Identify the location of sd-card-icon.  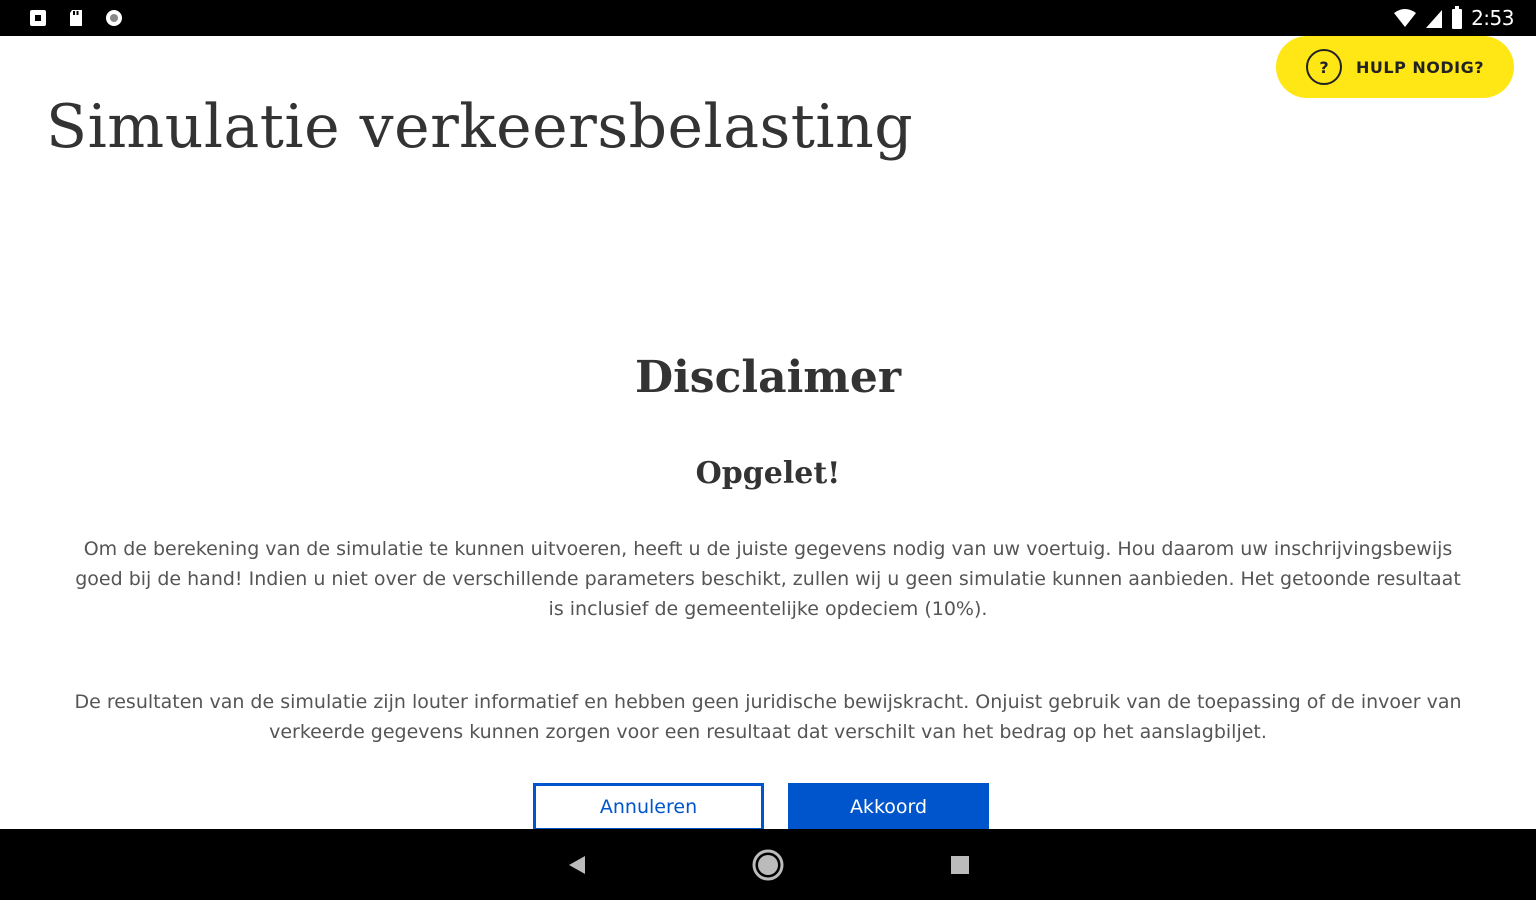
(76, 18).